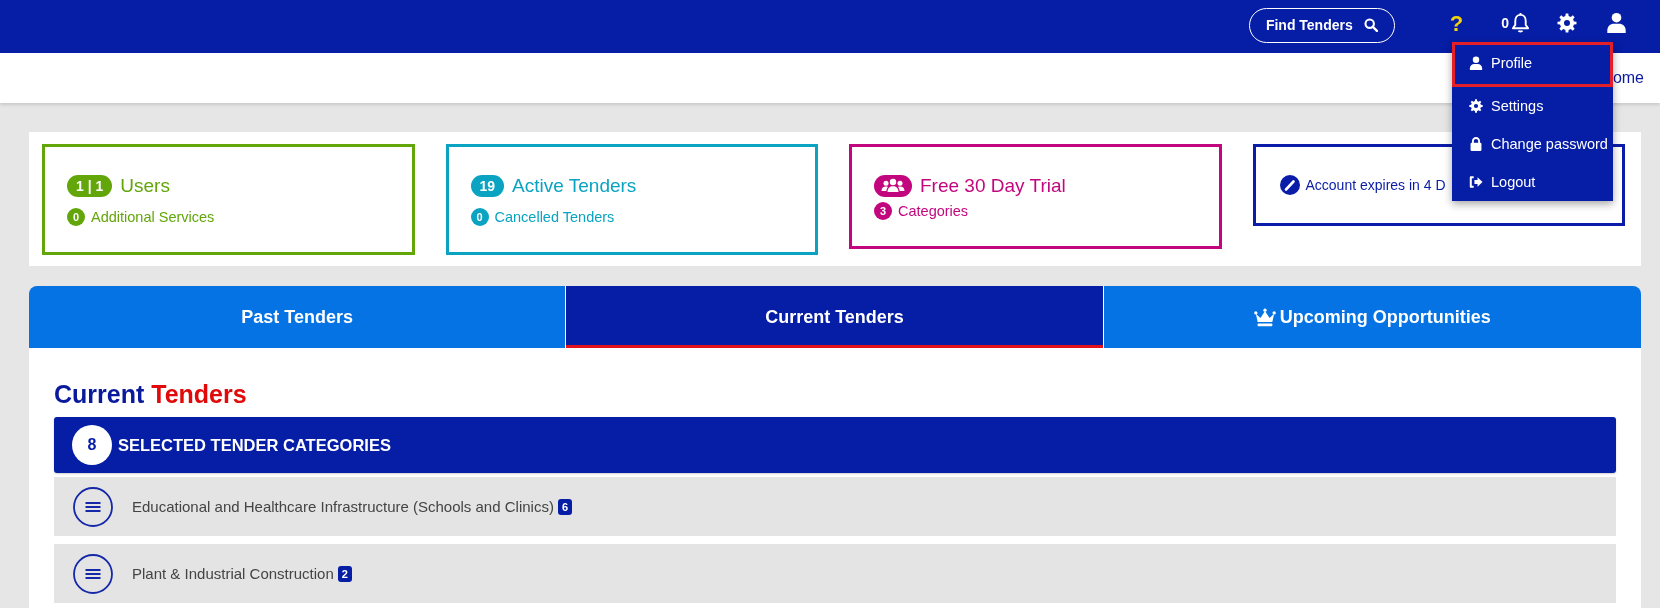 This screenshot has height=608, width=1660. Describe the element at coordinates (1532, 64) in the screenshot. I see `menu-item: Profile` at that location.